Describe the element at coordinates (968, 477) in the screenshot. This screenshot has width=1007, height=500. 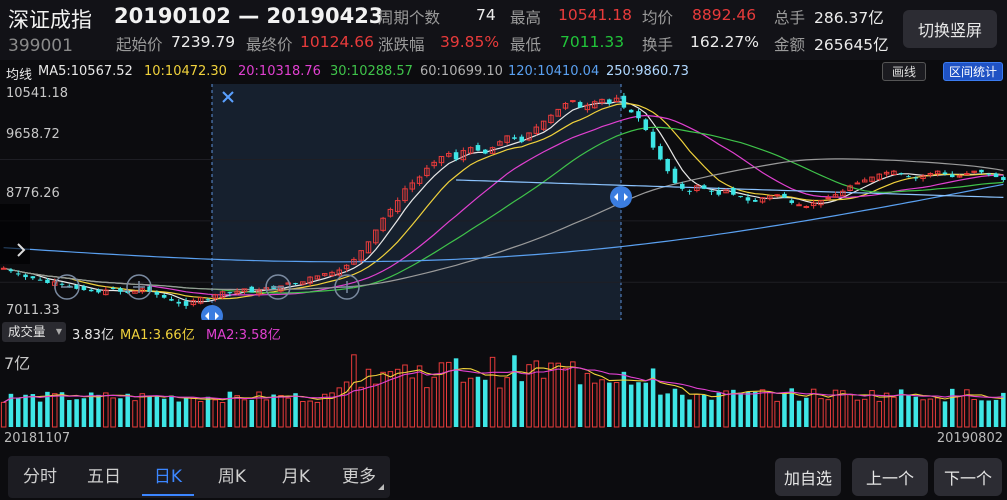
I see `next-button: 下一个` at that location.